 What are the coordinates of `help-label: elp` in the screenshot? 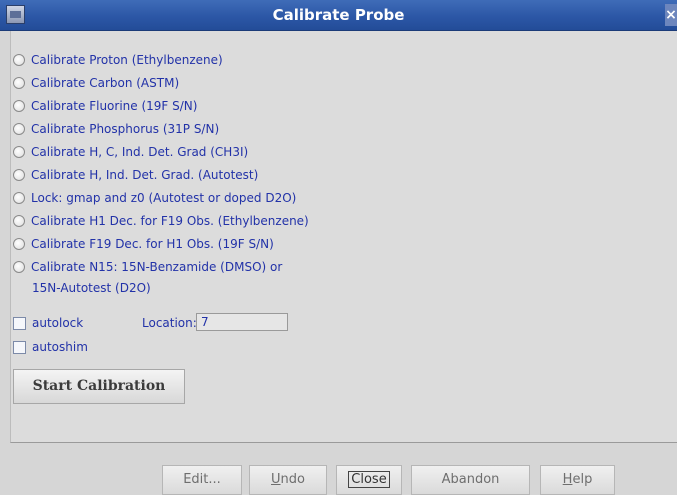 It's located at (582, 479).